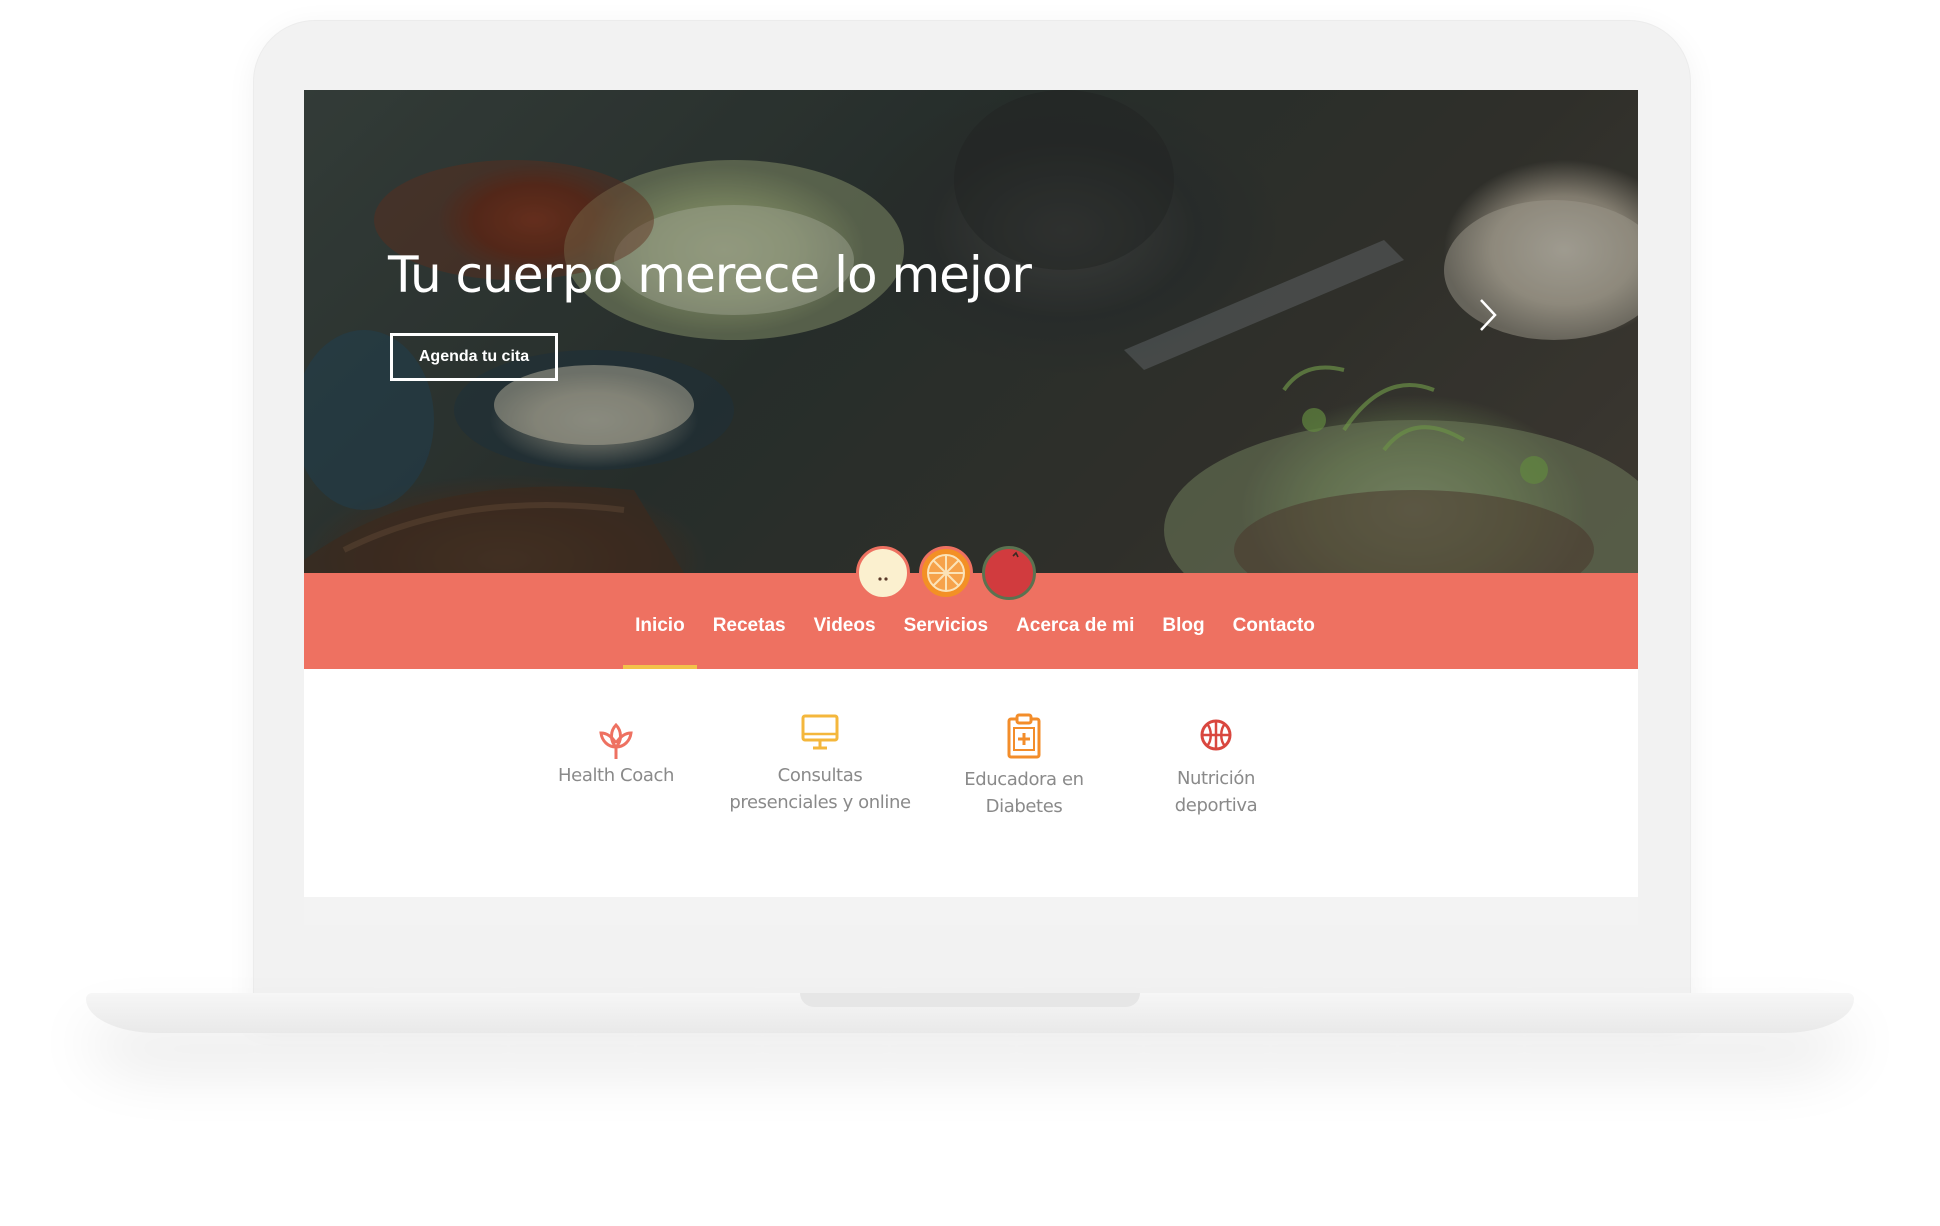 The image size is (1940, 1226). What do you see at coordinates (660, 621) in the screenshot?
I see `nav-item-inicio: Inicio` at bounding box center [660, 621].